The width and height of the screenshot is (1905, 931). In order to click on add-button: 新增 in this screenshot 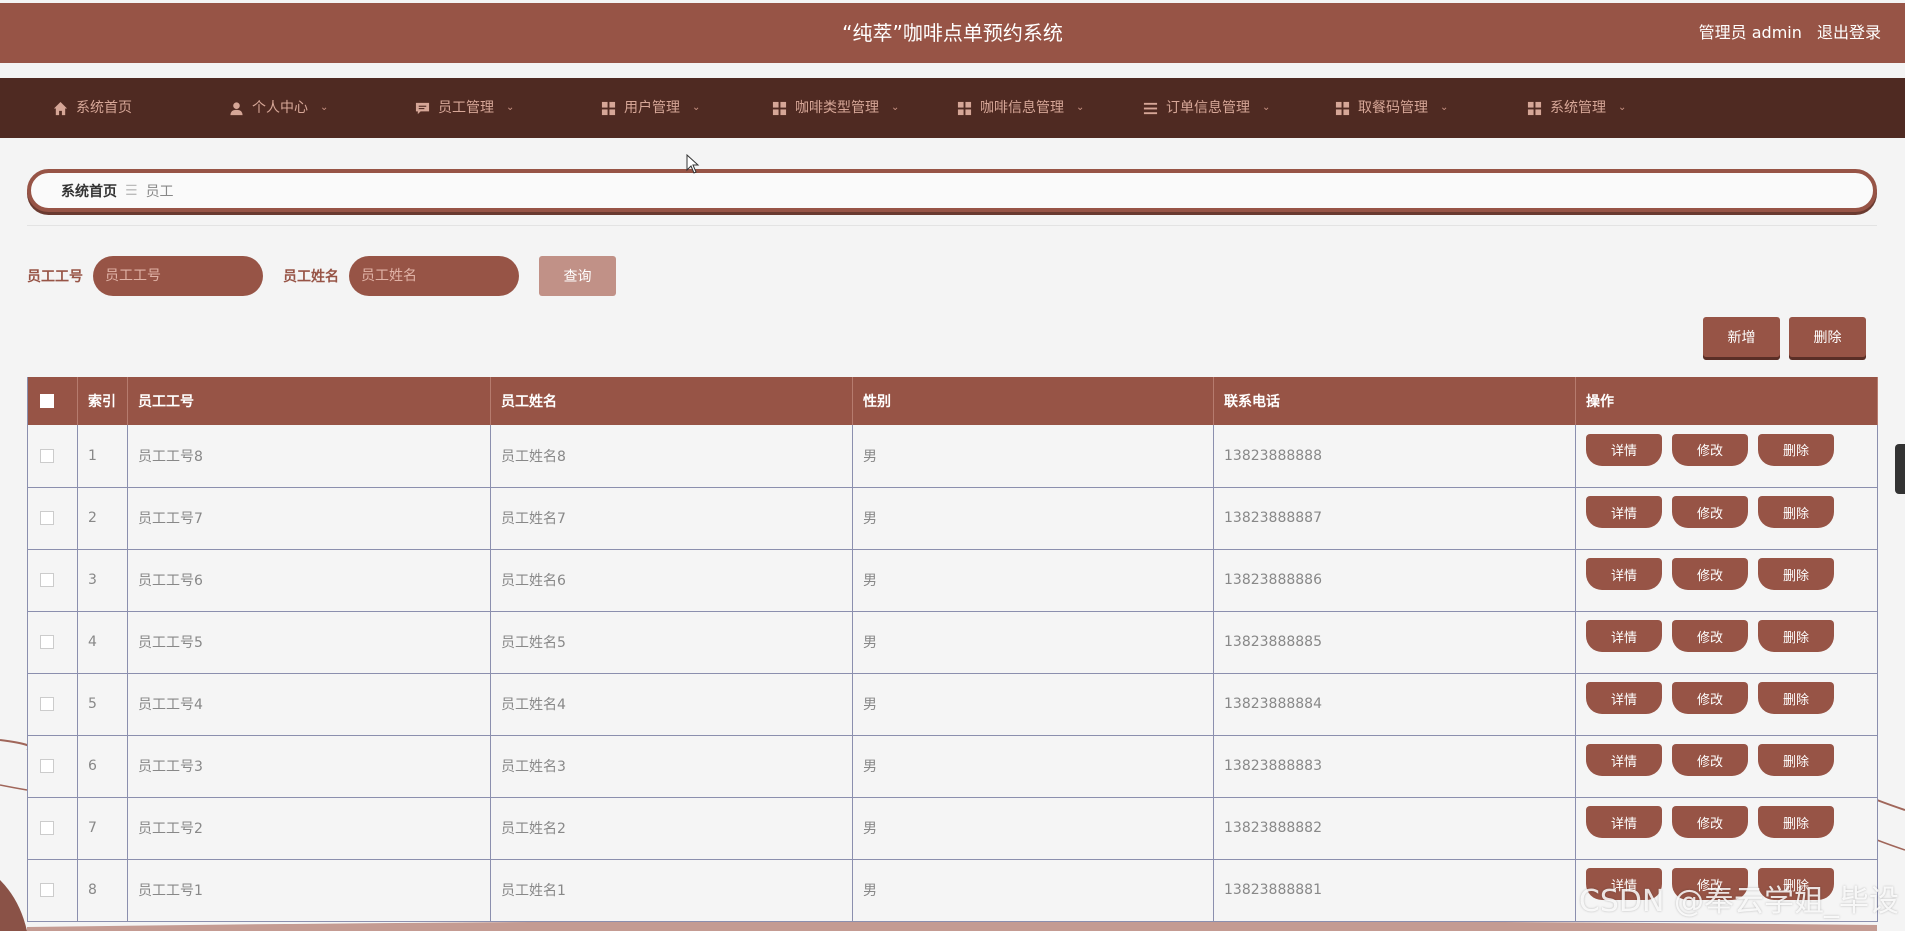, I will do `click(1741, 337)`.